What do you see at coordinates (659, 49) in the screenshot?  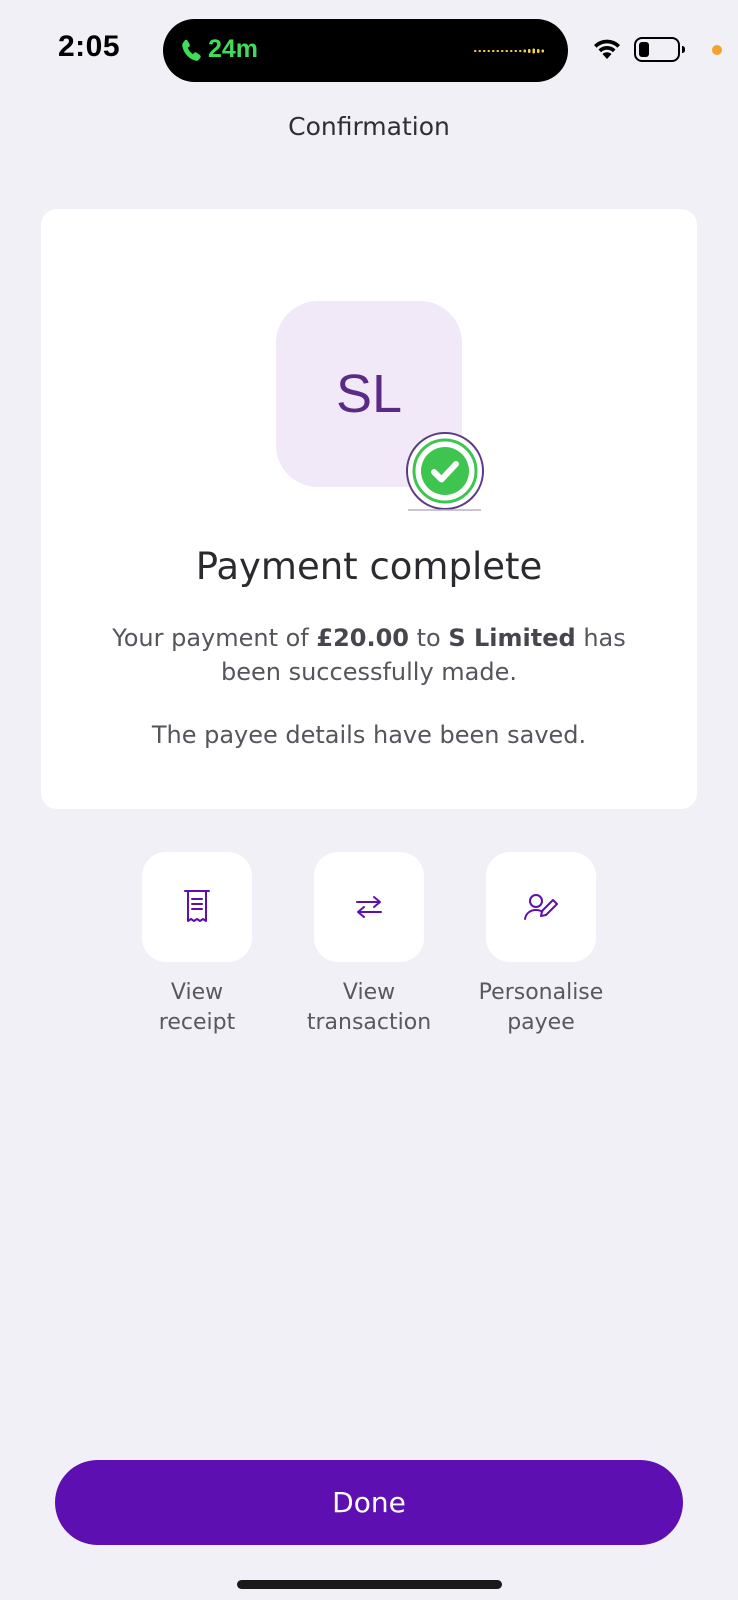 I see `battery-icon` at bounding box center [659, 49].